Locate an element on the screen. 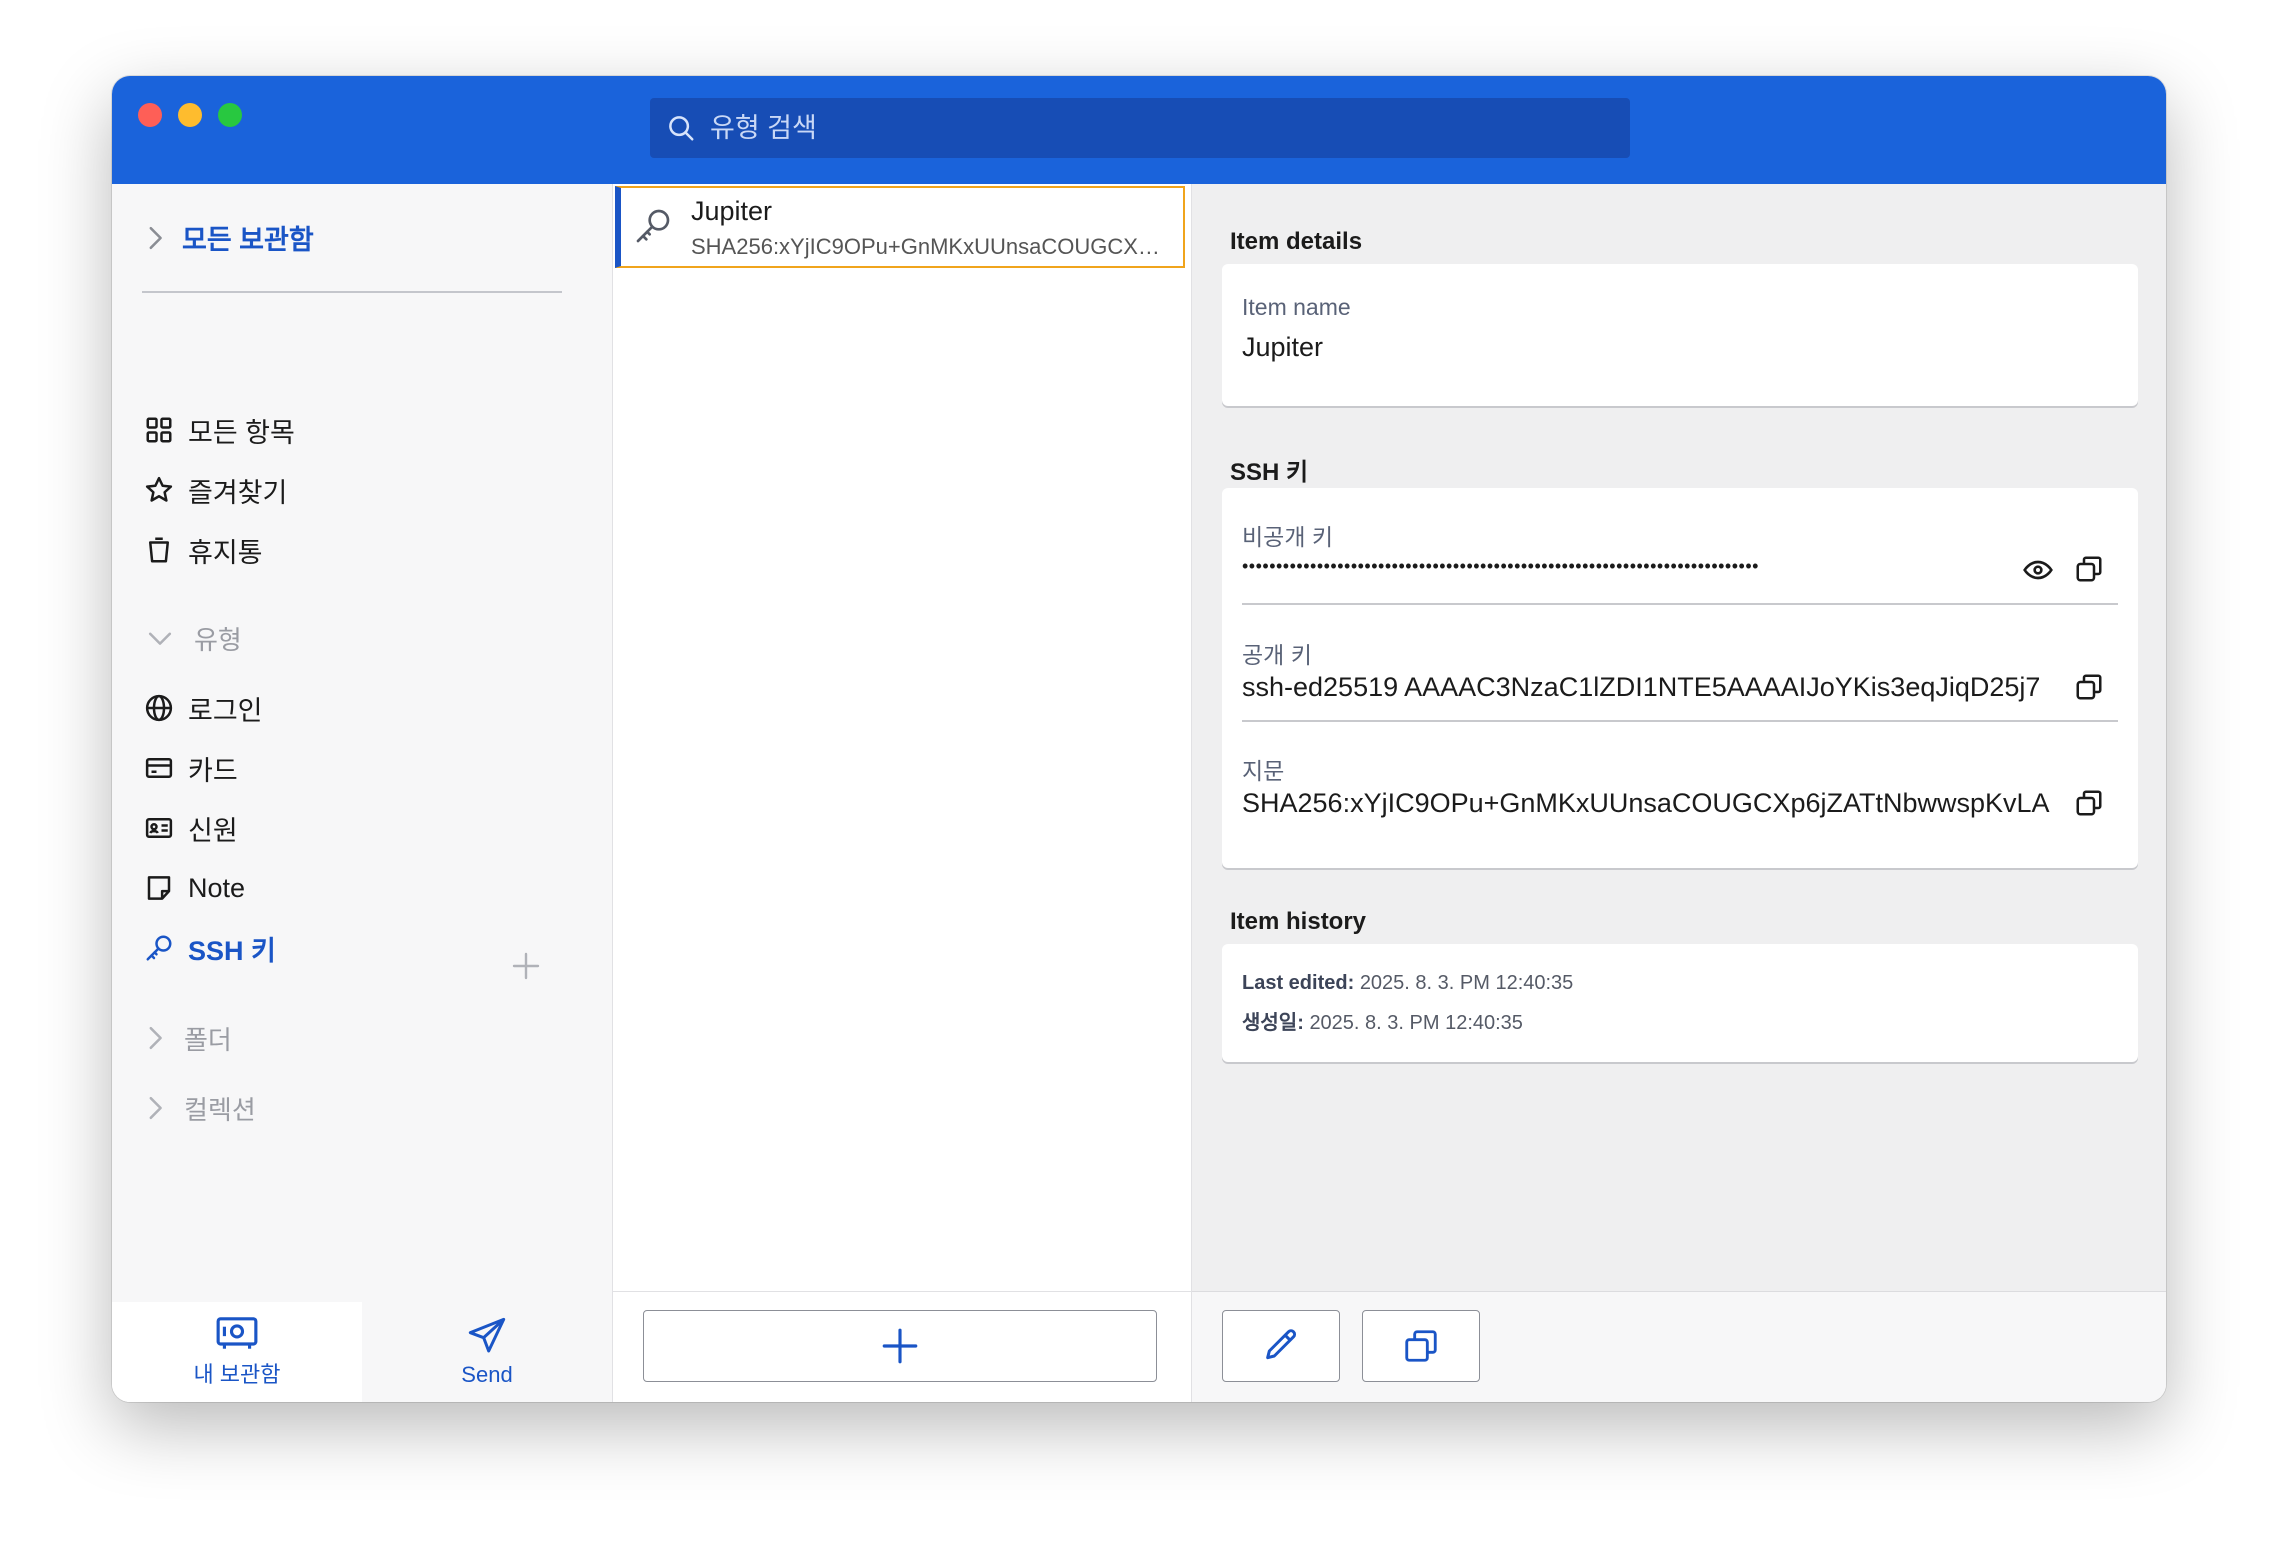 This screenshot has height=1546, width=2274. bottom-navigation: 내 보관함 Send is located at coordinates (362, 1352).